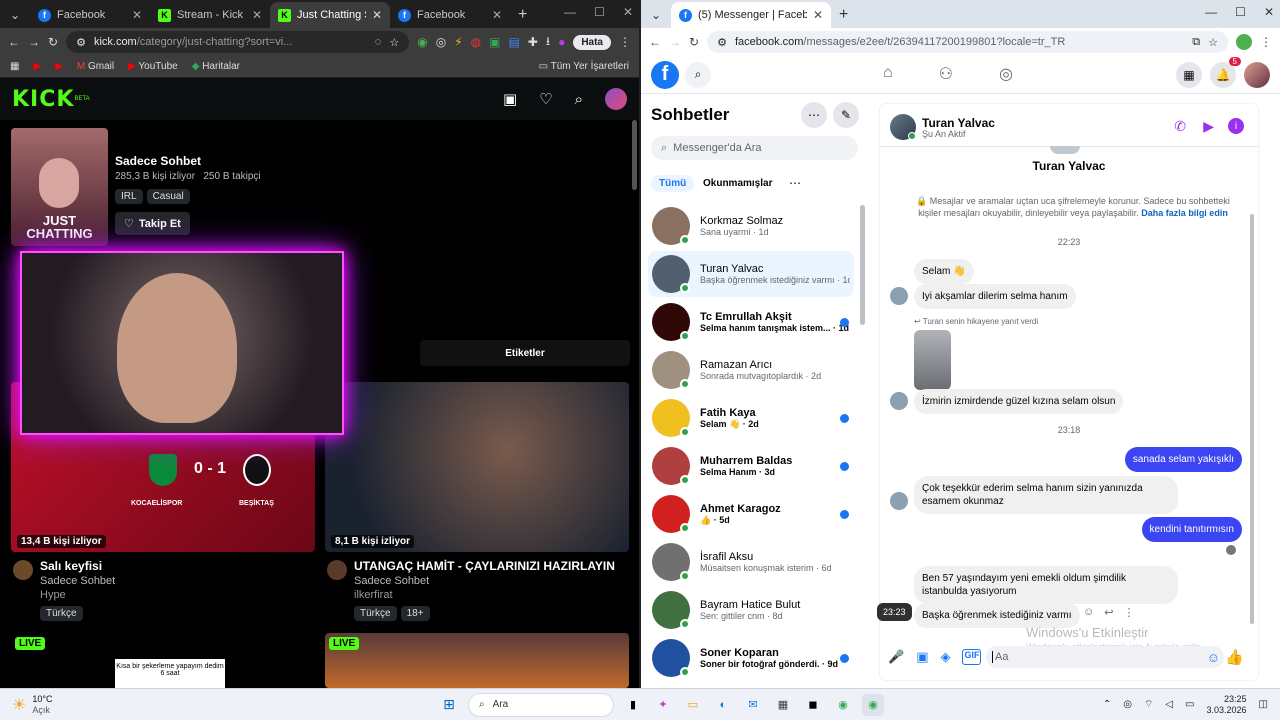 This screenshot has width=1280, height=720. I want to click on back-icon: ←, so click(14, 42).